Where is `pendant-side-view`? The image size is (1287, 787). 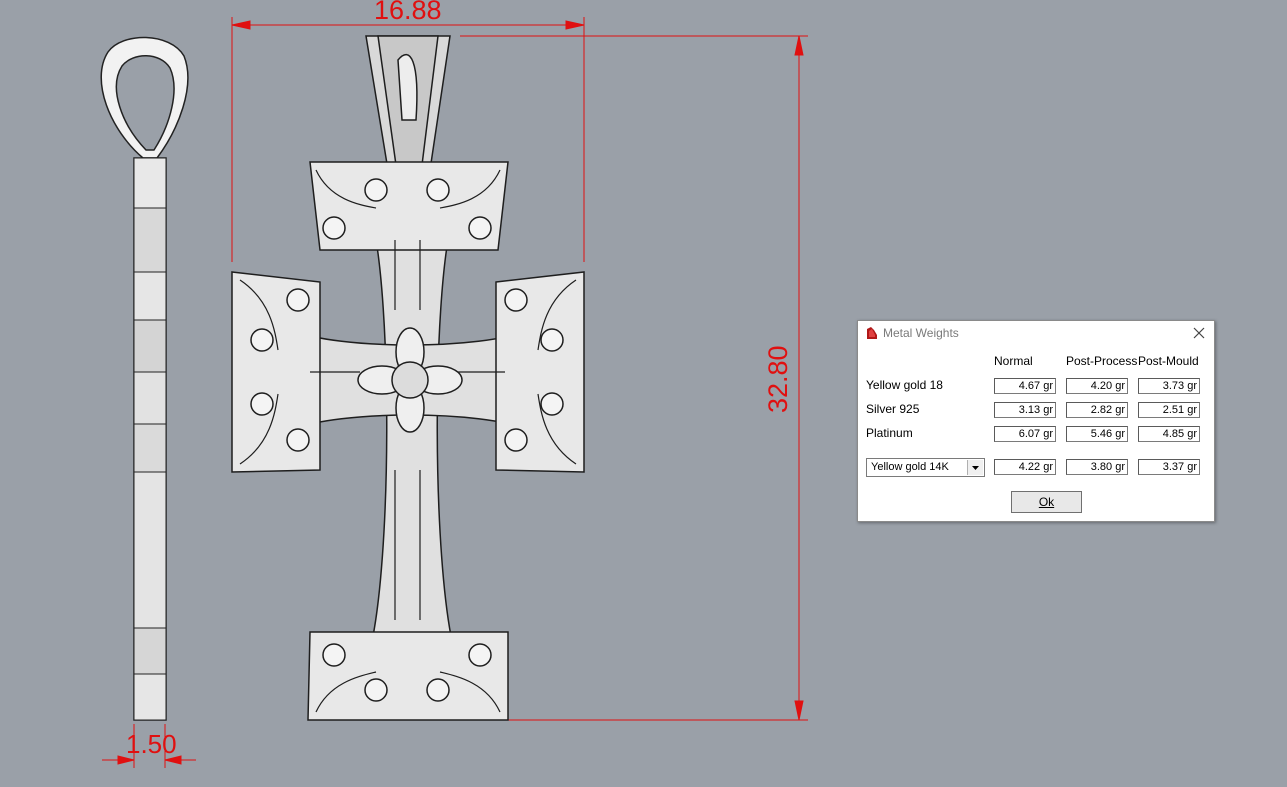 pendant-side-view is located at coordinates (144, 378).